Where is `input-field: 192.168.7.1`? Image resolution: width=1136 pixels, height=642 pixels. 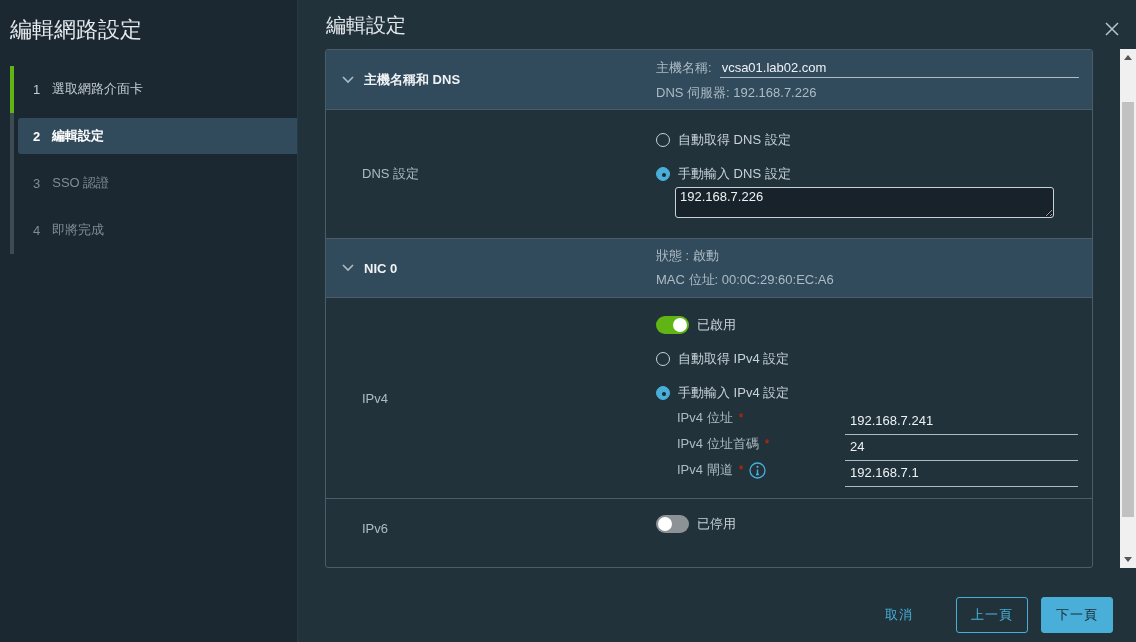
input-field: 192.168.7.1 is located at coordinates (961, 473).